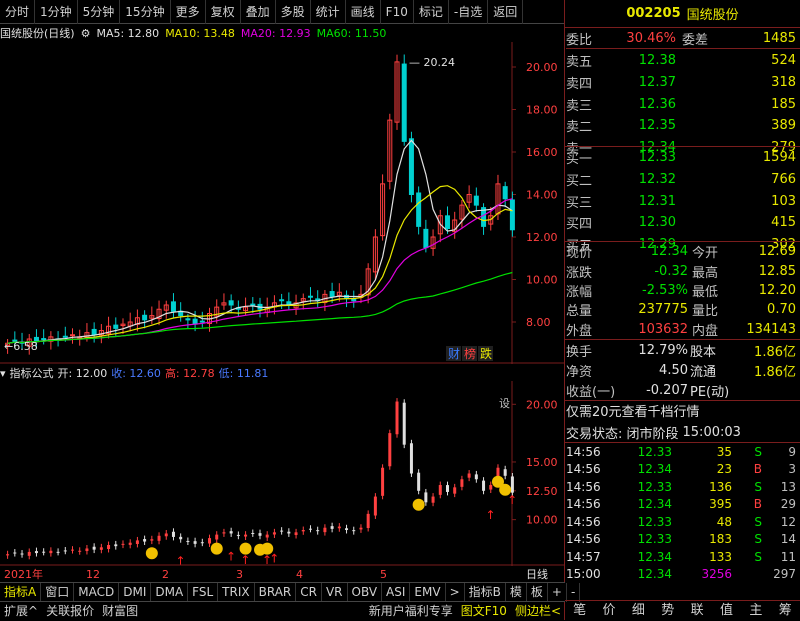  What do you see at coordinates (328, 12) in the screenshot?
I see `toolbar-button-8: 统计` at bounding box center [328, 12].